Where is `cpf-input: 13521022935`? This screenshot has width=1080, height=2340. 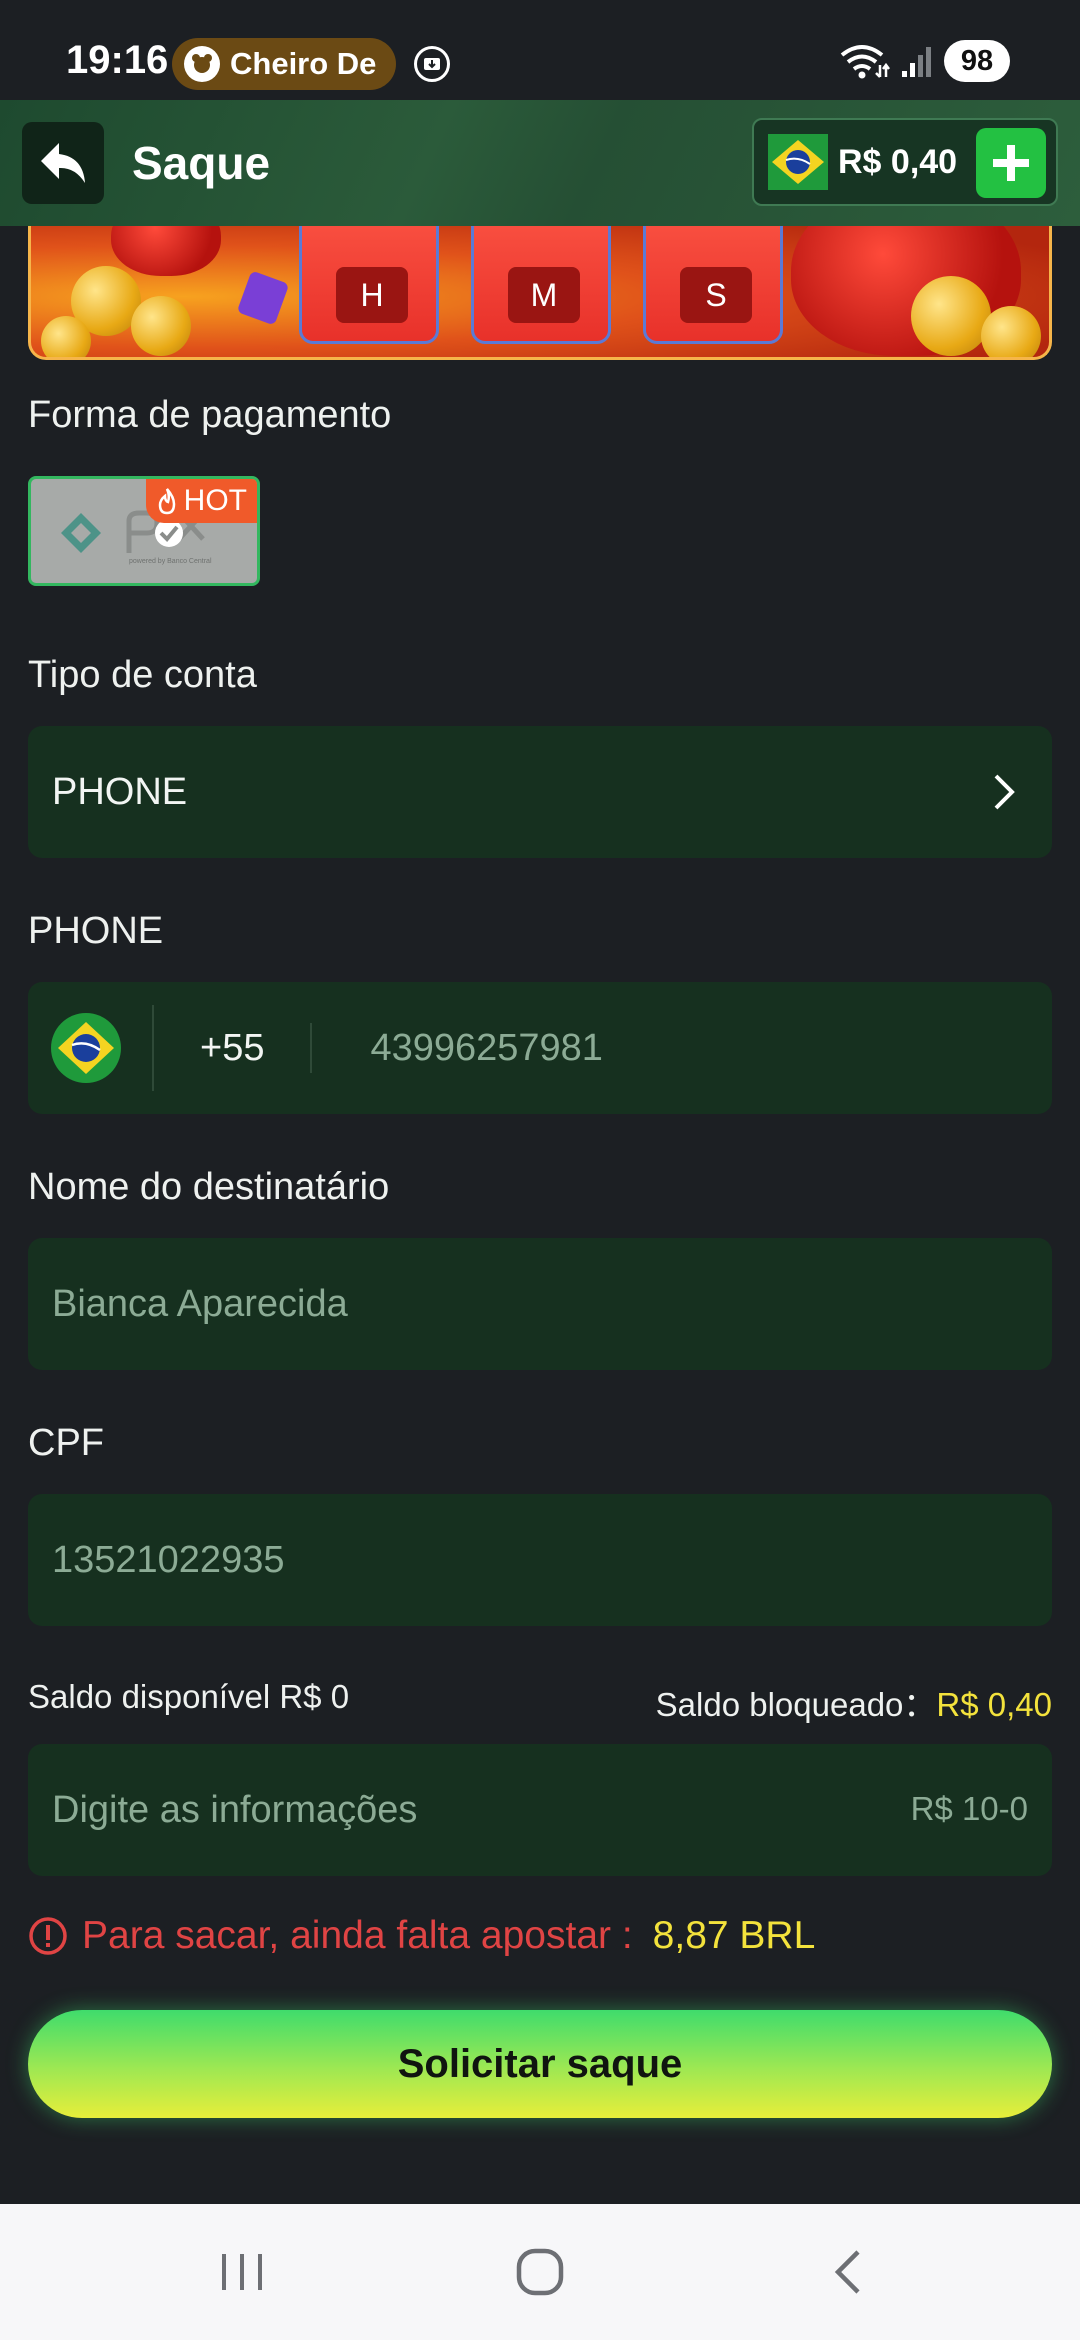 cpf-input: 13521022935 is located at coordinates (540, 1560).